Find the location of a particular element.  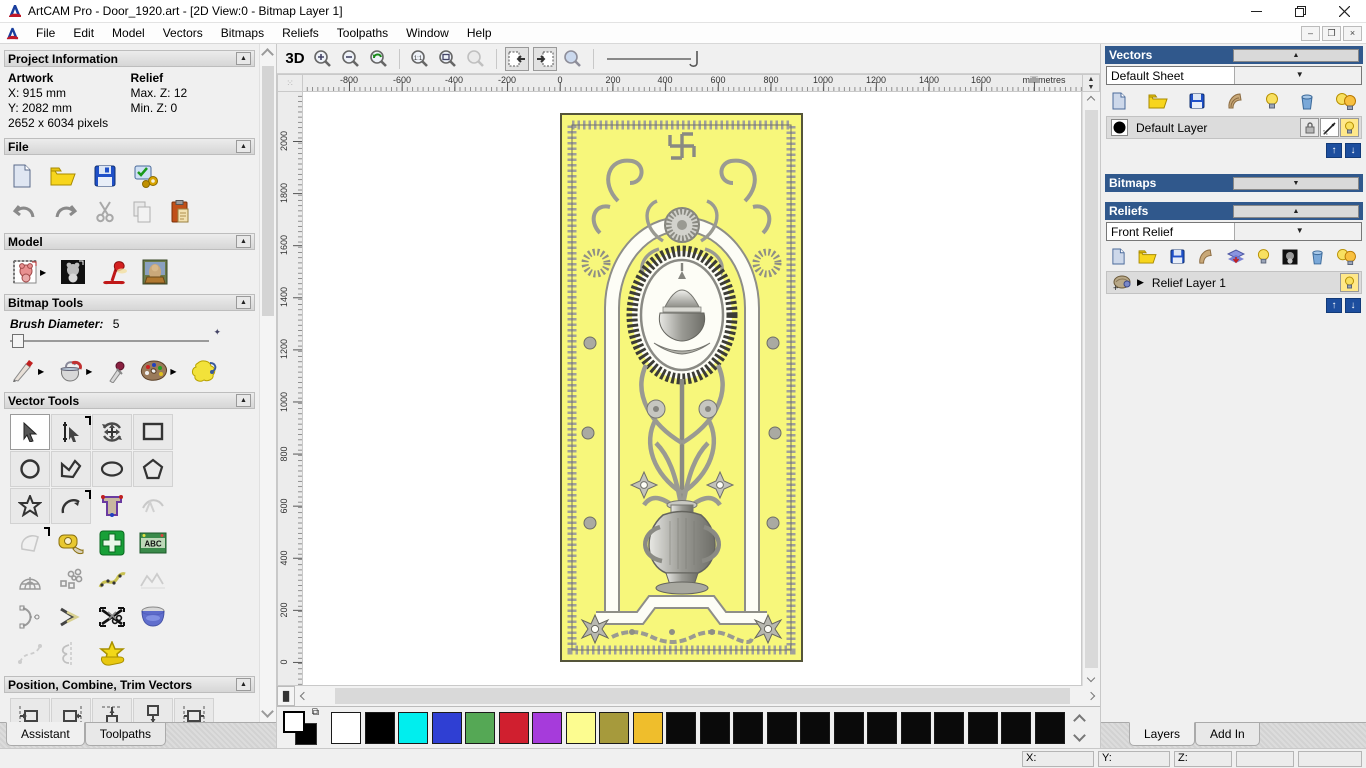

block-copy-tool is located at coordinates (71, 580).